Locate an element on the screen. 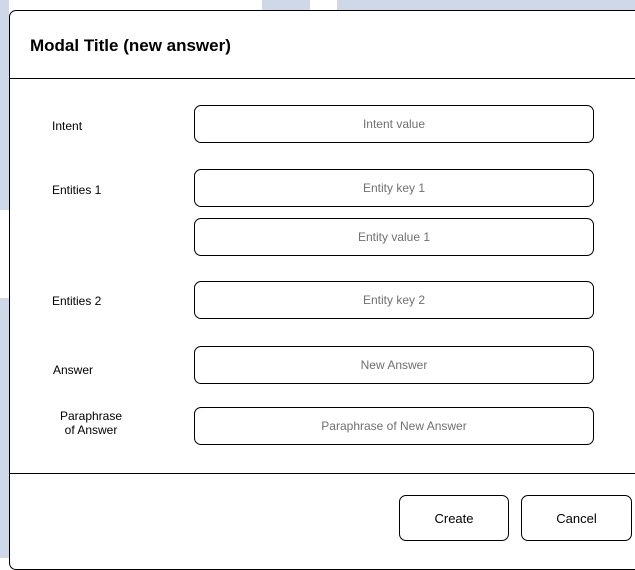  background-panel-top-left is located at coordinates (4, 105).